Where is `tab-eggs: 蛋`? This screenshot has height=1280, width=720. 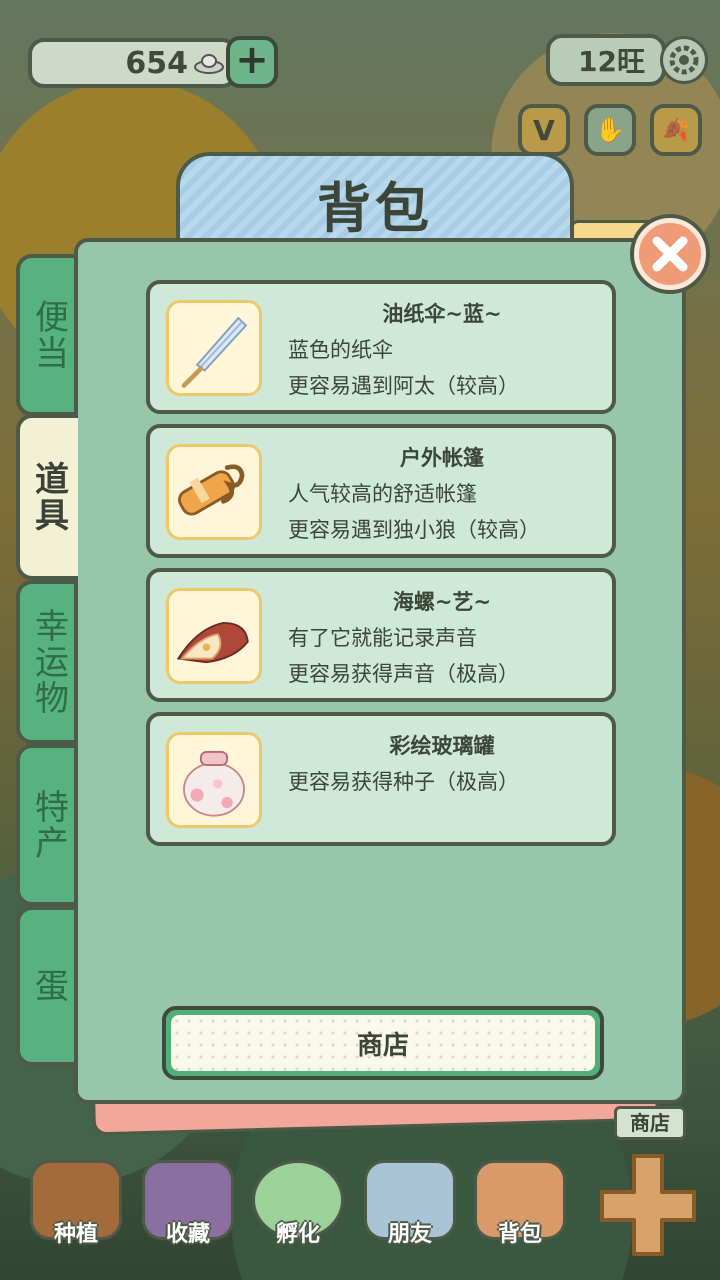
tab-eggs: 蛋 is located at coordinates (47, 986).